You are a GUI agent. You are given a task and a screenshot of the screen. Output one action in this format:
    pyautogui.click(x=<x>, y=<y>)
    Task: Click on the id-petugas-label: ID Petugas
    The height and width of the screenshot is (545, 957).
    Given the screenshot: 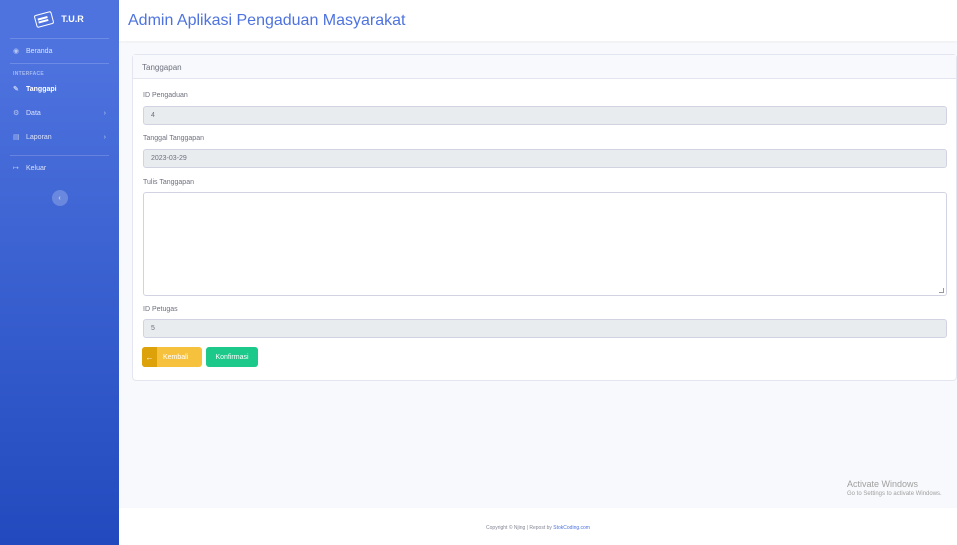 What is the action you would take?
    pyautogui.click(x=160, y=309)
    